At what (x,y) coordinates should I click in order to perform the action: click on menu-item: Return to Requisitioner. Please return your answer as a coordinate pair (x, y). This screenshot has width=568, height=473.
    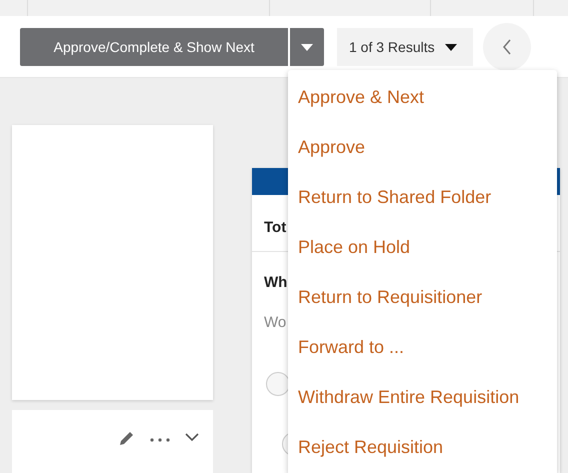
    Looking at the image, I should click on (422, 297).